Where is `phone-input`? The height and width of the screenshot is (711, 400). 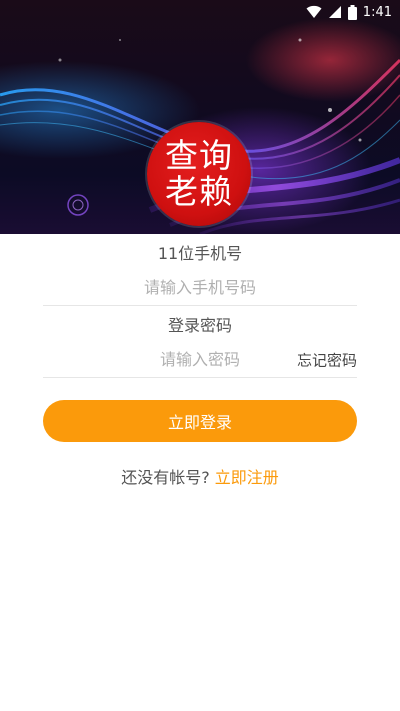 phone-input is located at coordinates (200, 287).